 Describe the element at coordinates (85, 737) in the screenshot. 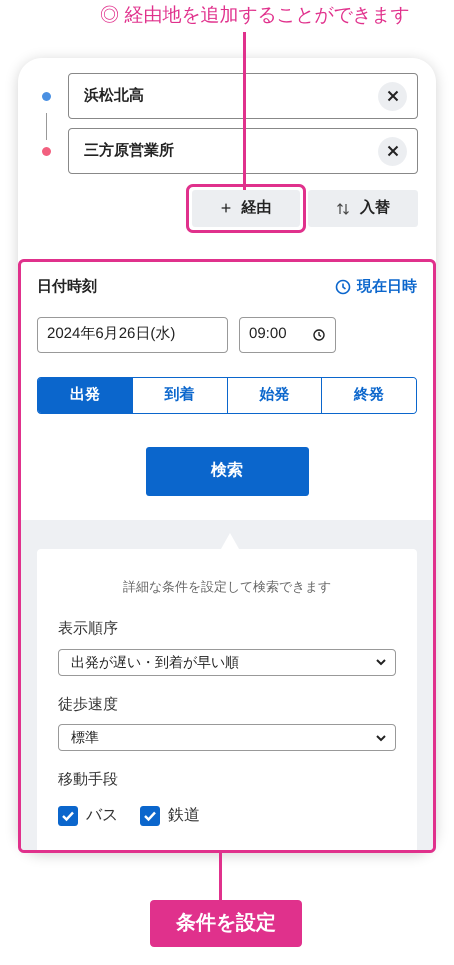

I see `select-value: 標準` at that location.